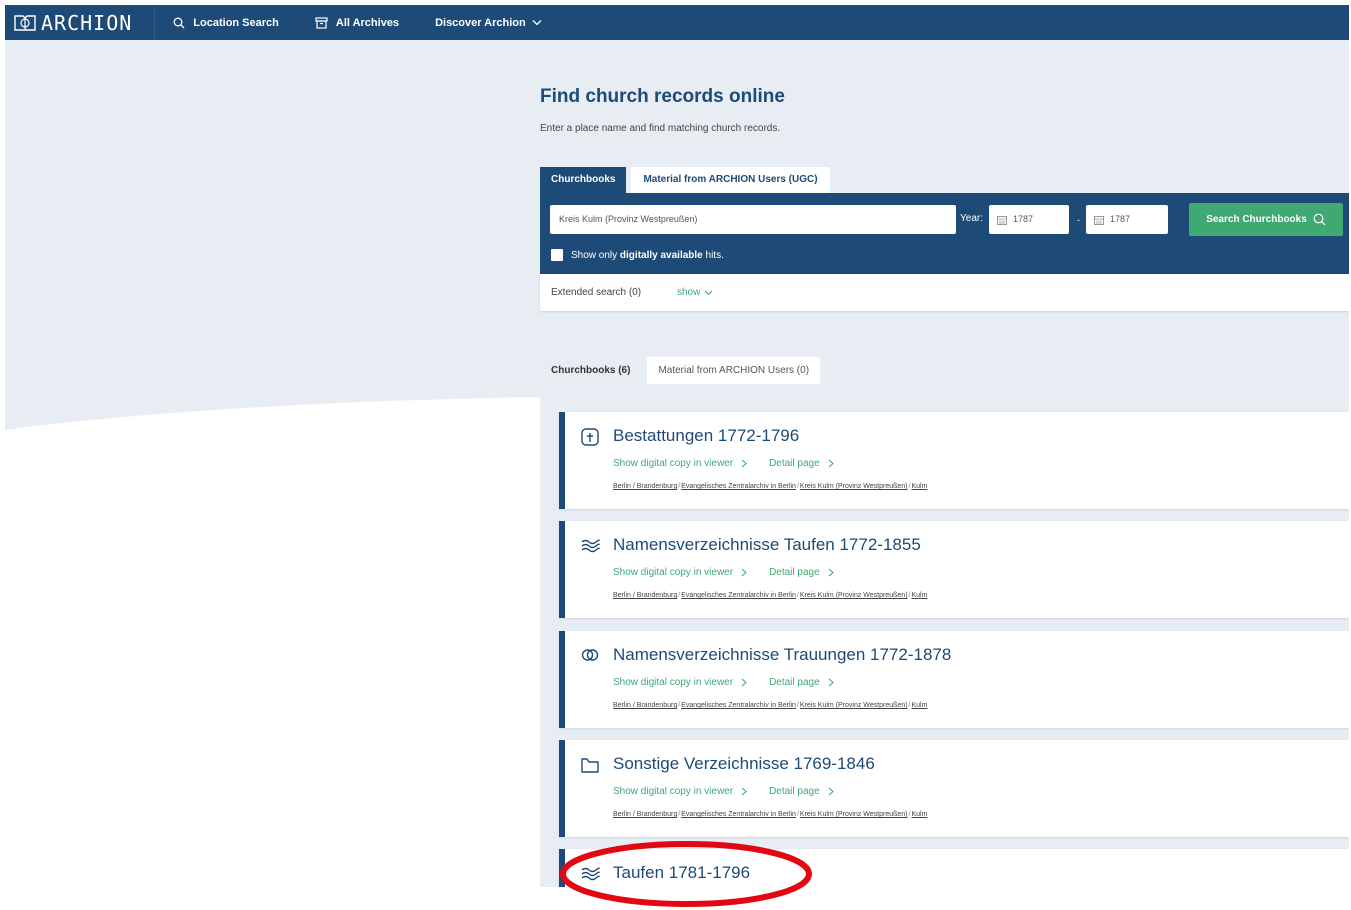 This screenshot has width=1351, height=910. Describe the element at coordinates (744, 764) in the screenshot. I see `result-title: Sonstige Verzeichnisse 1769-1846` at that location.